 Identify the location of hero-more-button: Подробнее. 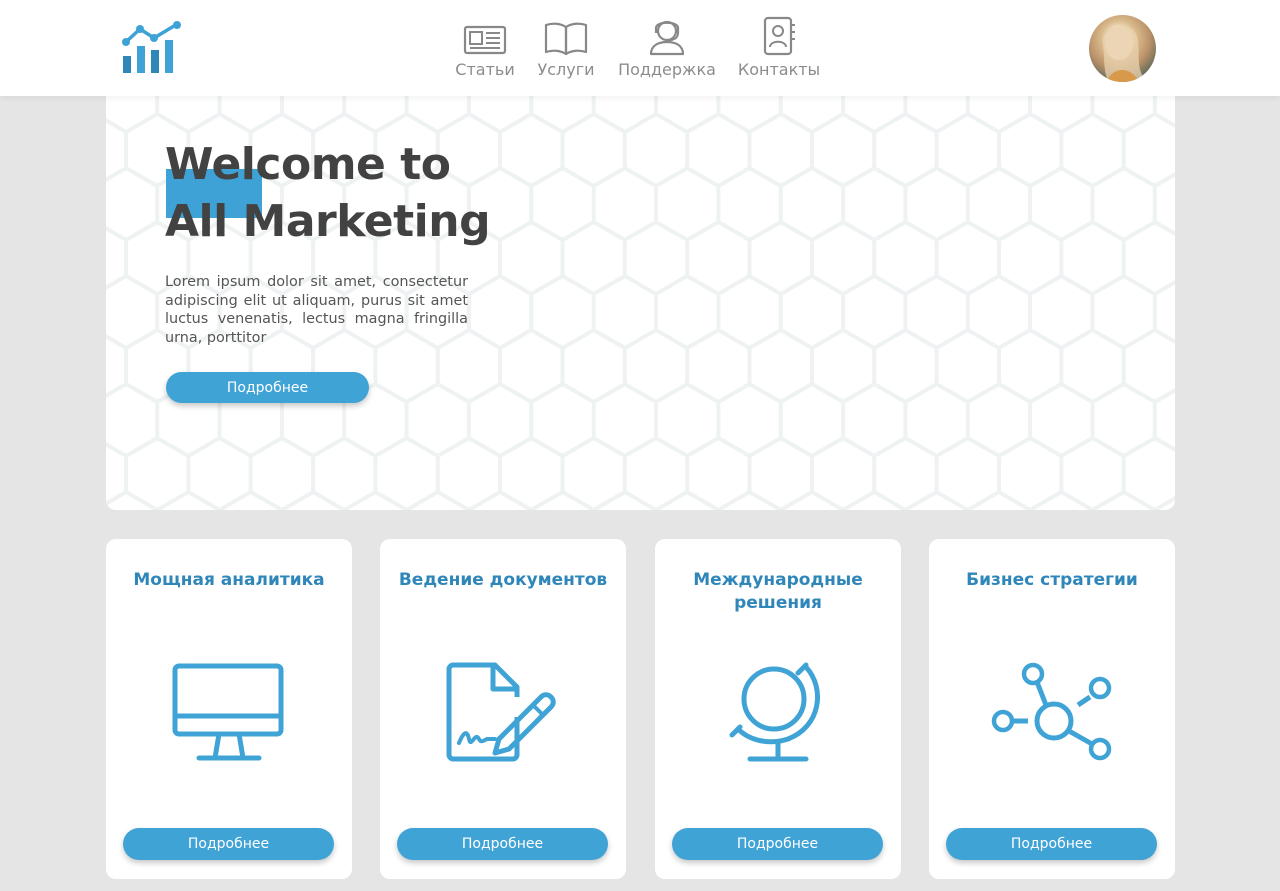
(267, 387).